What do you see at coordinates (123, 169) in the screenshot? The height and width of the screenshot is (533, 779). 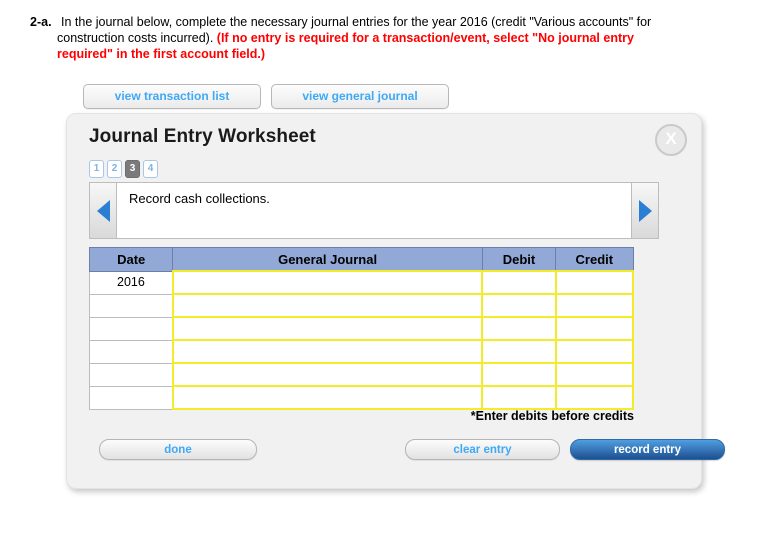 I see `page-tabs: 1234` at bounding box center [123, 169].